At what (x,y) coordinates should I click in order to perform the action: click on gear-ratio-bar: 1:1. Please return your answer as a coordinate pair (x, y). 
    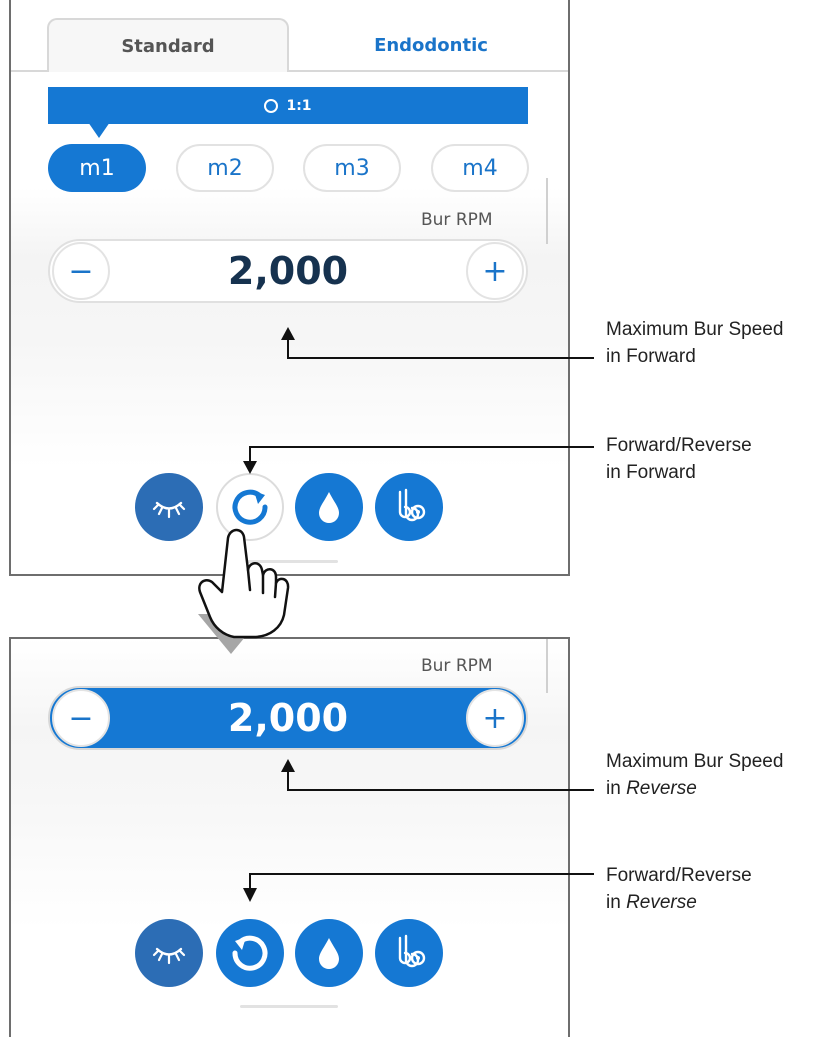
    Looking at the image, I should click on (288, 105).